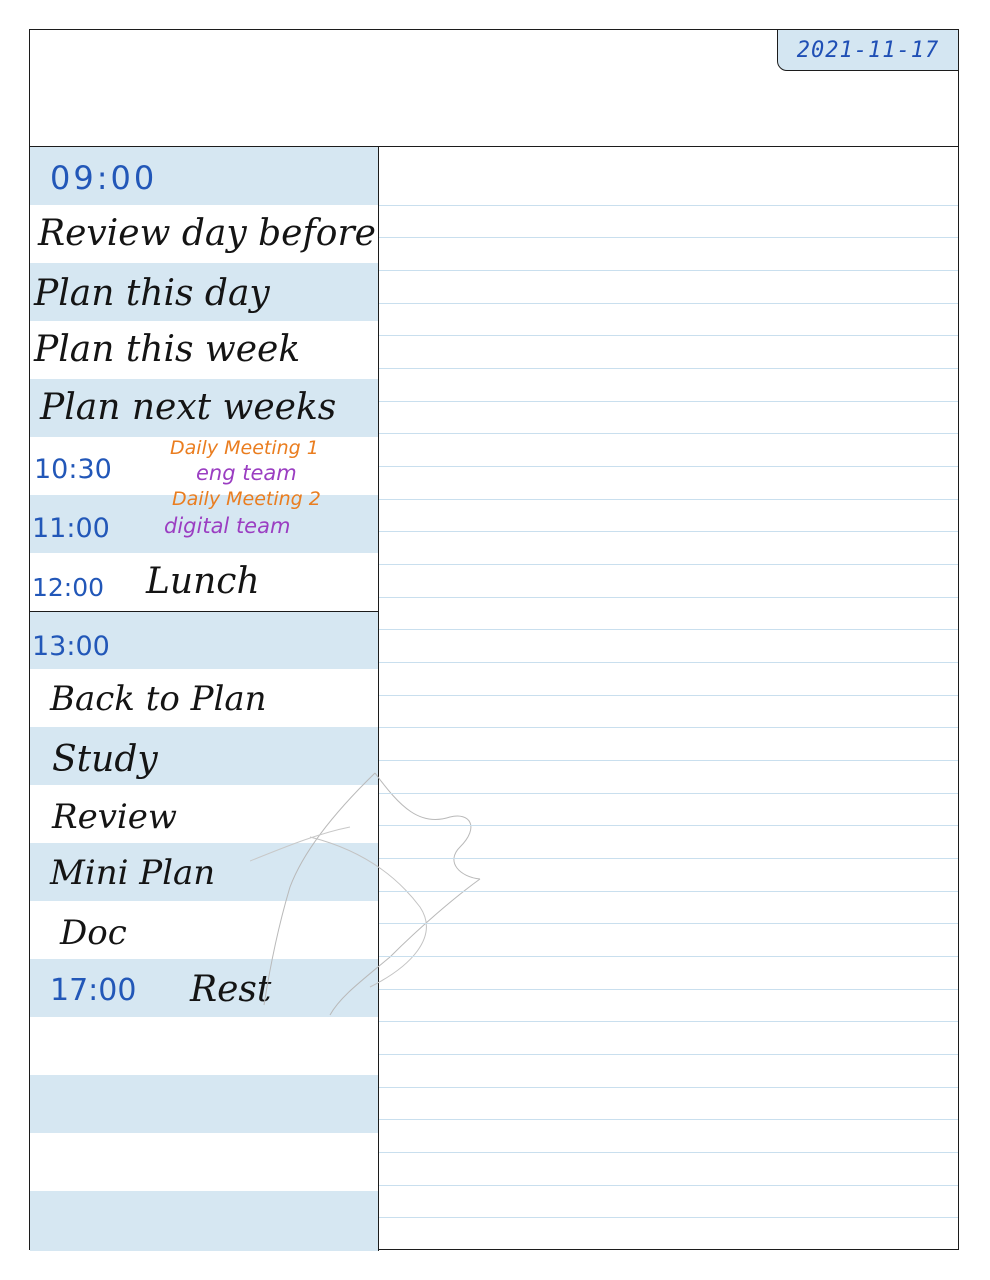  What do you see at coordinates (93, 990) in the screenshot?
I see `time-1700: 17:00` at bounding box center [93, 990].